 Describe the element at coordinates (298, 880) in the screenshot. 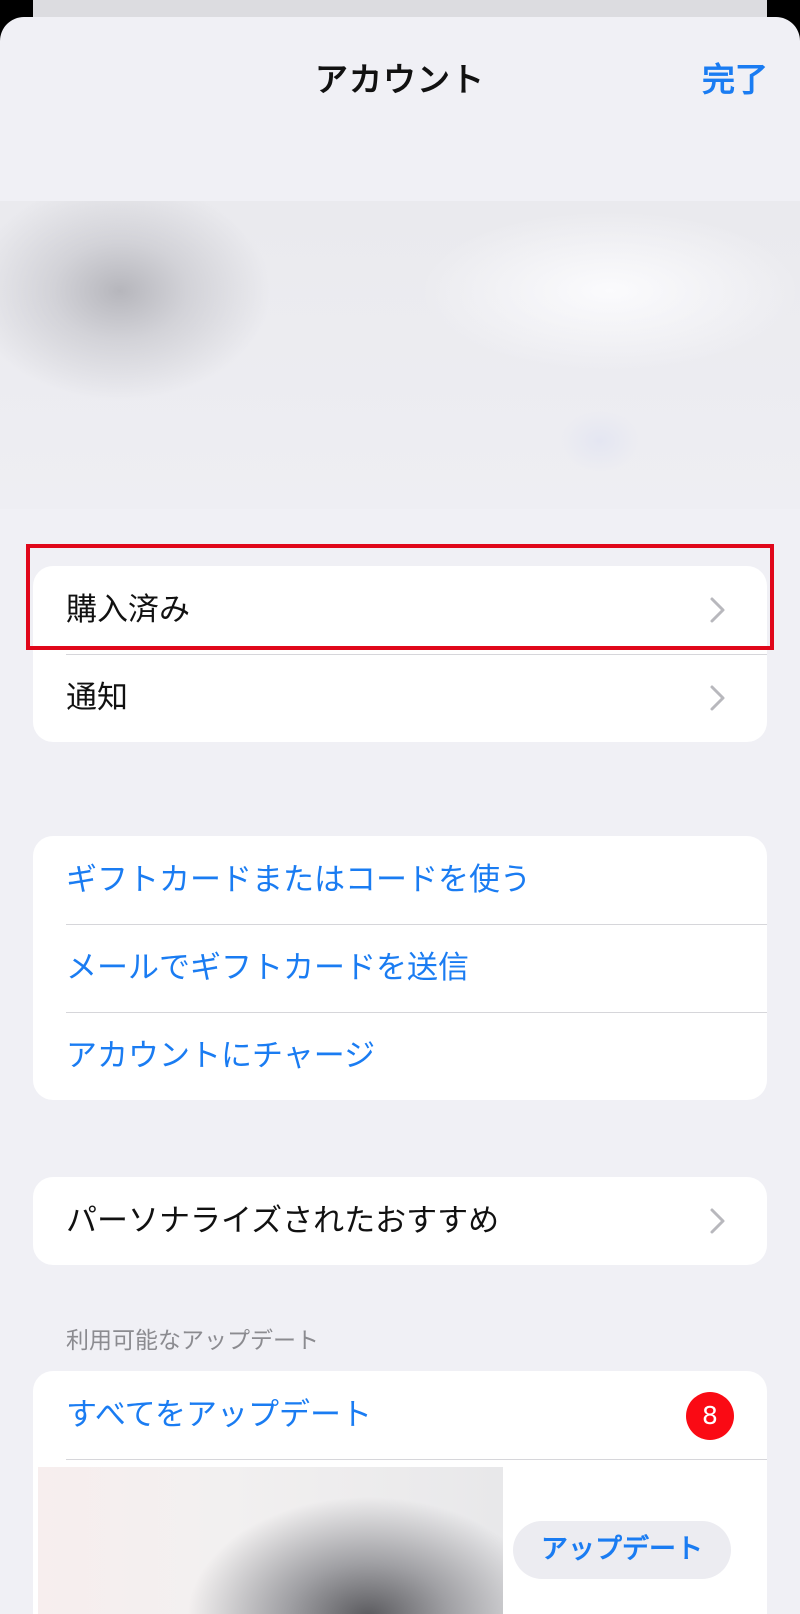

I see `redeem-gift-card-label: ギフトカードまたはコードを使う` at that location.